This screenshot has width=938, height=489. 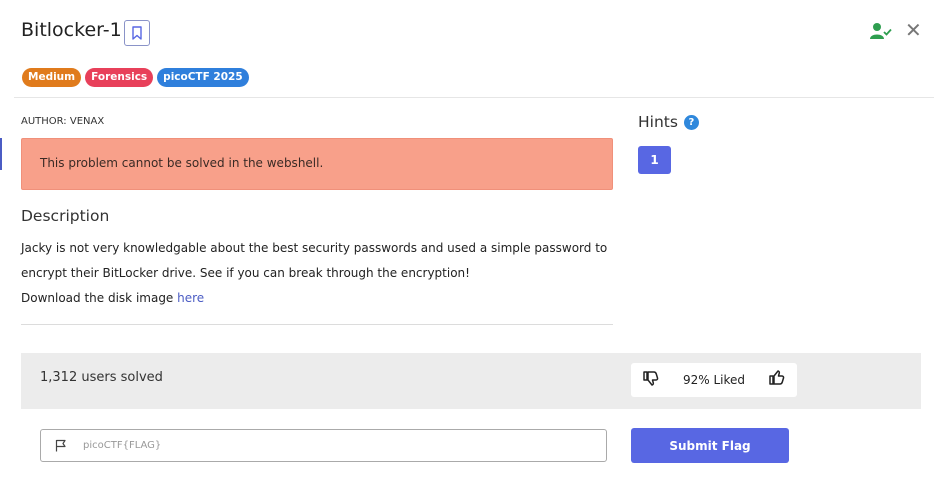 What do you see at coordinates (691, 122) in the screenshot?
I see `help-icon: ?` at bounding box center [691, 122].